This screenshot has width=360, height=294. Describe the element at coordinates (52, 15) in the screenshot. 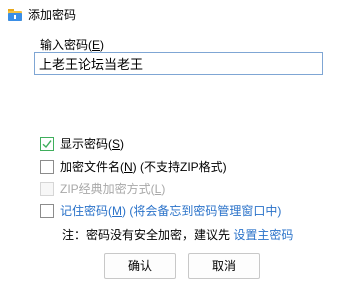

I see `window-title: 添加密码` at that location.